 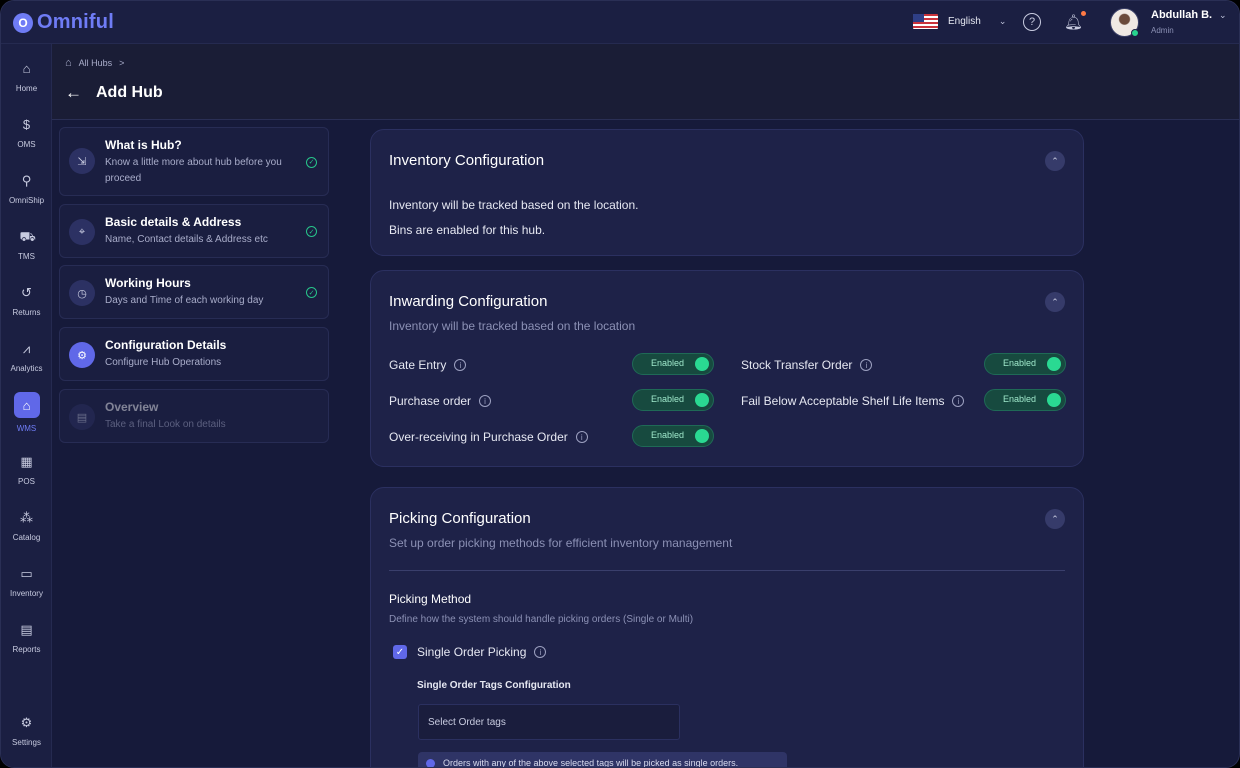 What do you see at coordinates (26, 470) in the screenshot?
I see `sidebar-item-pos: ▦POS` at bounding box center [26, 470].